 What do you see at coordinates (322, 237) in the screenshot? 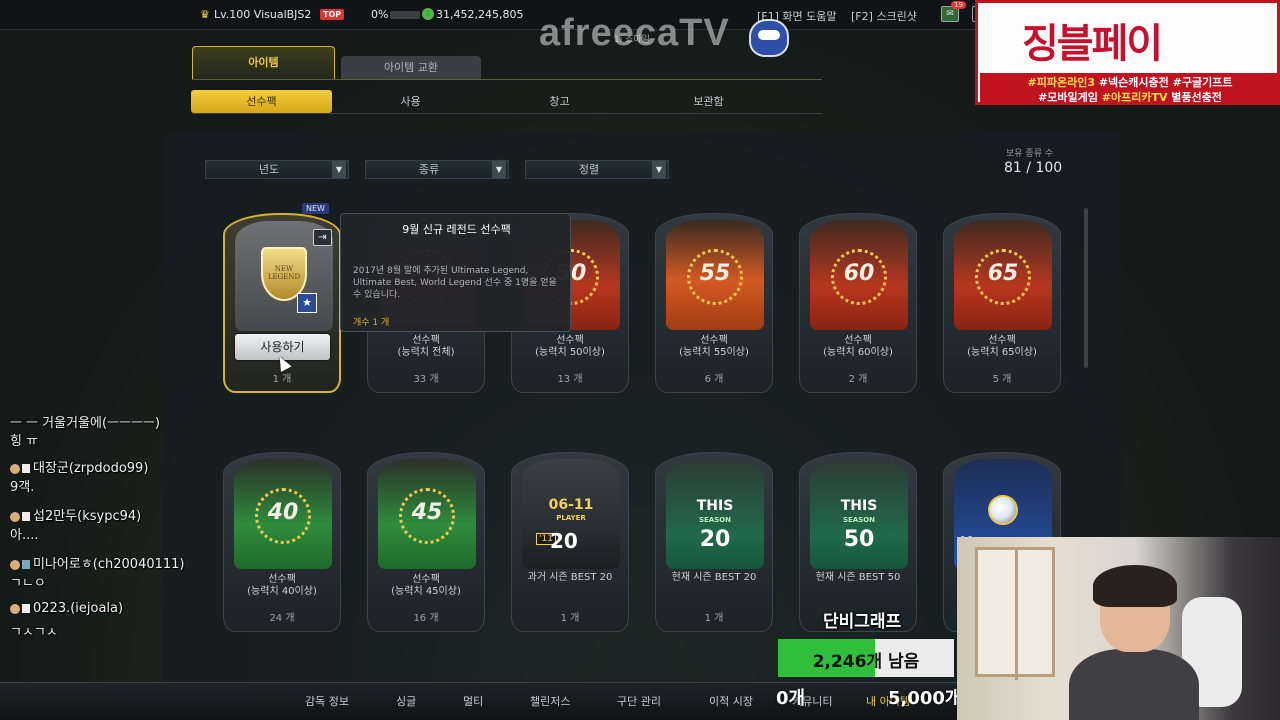
I see `open-pack-icon: ⇥` at bounding box center [322, 237].